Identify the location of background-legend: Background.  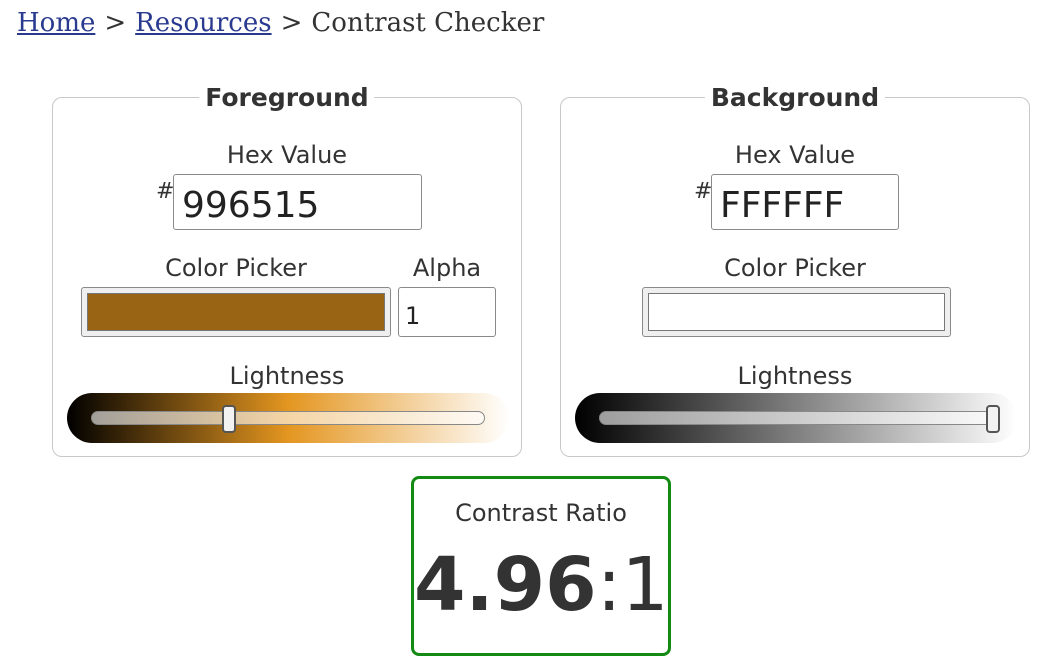
(795, 98).